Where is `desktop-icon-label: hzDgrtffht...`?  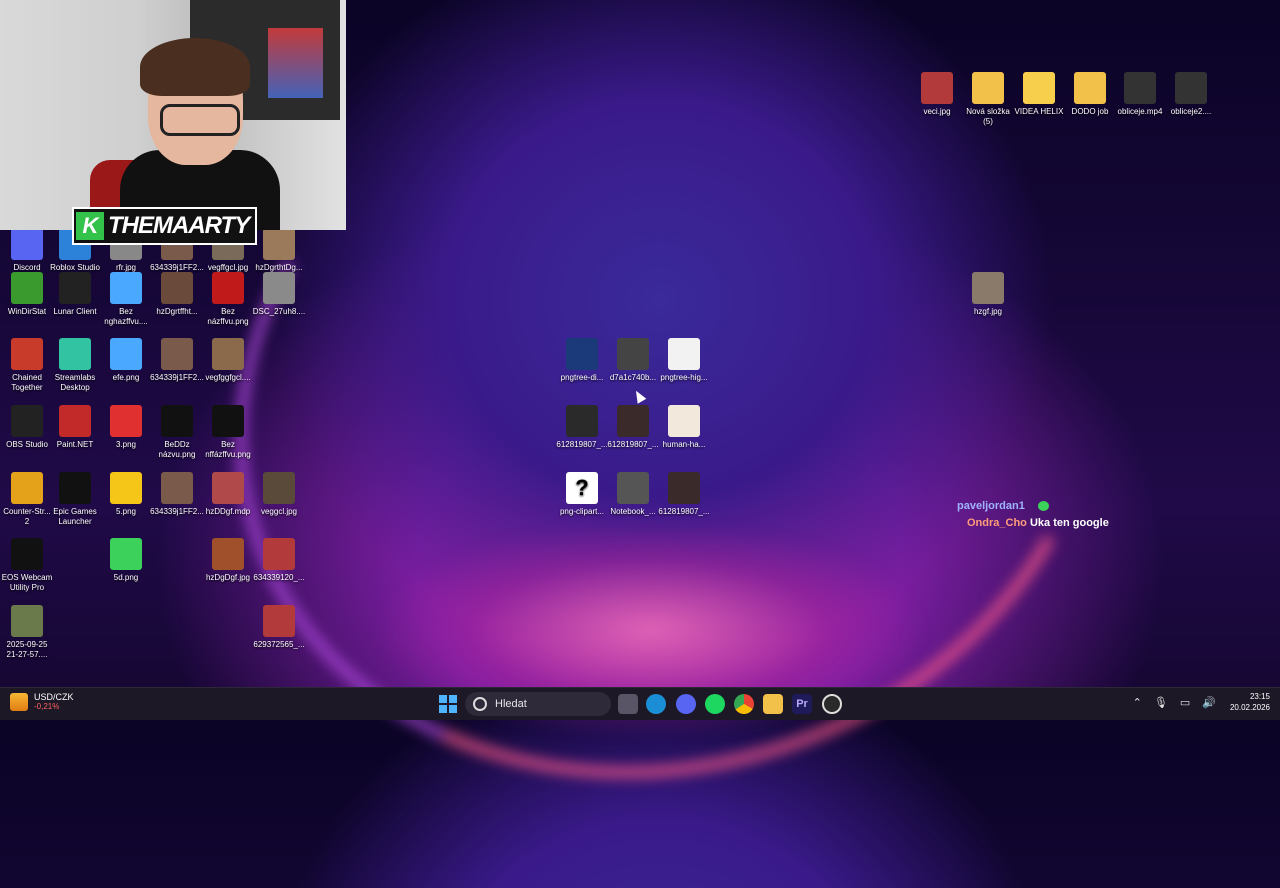
desktop-icon-label: hzDgrtffht... is located at coordinates (177, 311).